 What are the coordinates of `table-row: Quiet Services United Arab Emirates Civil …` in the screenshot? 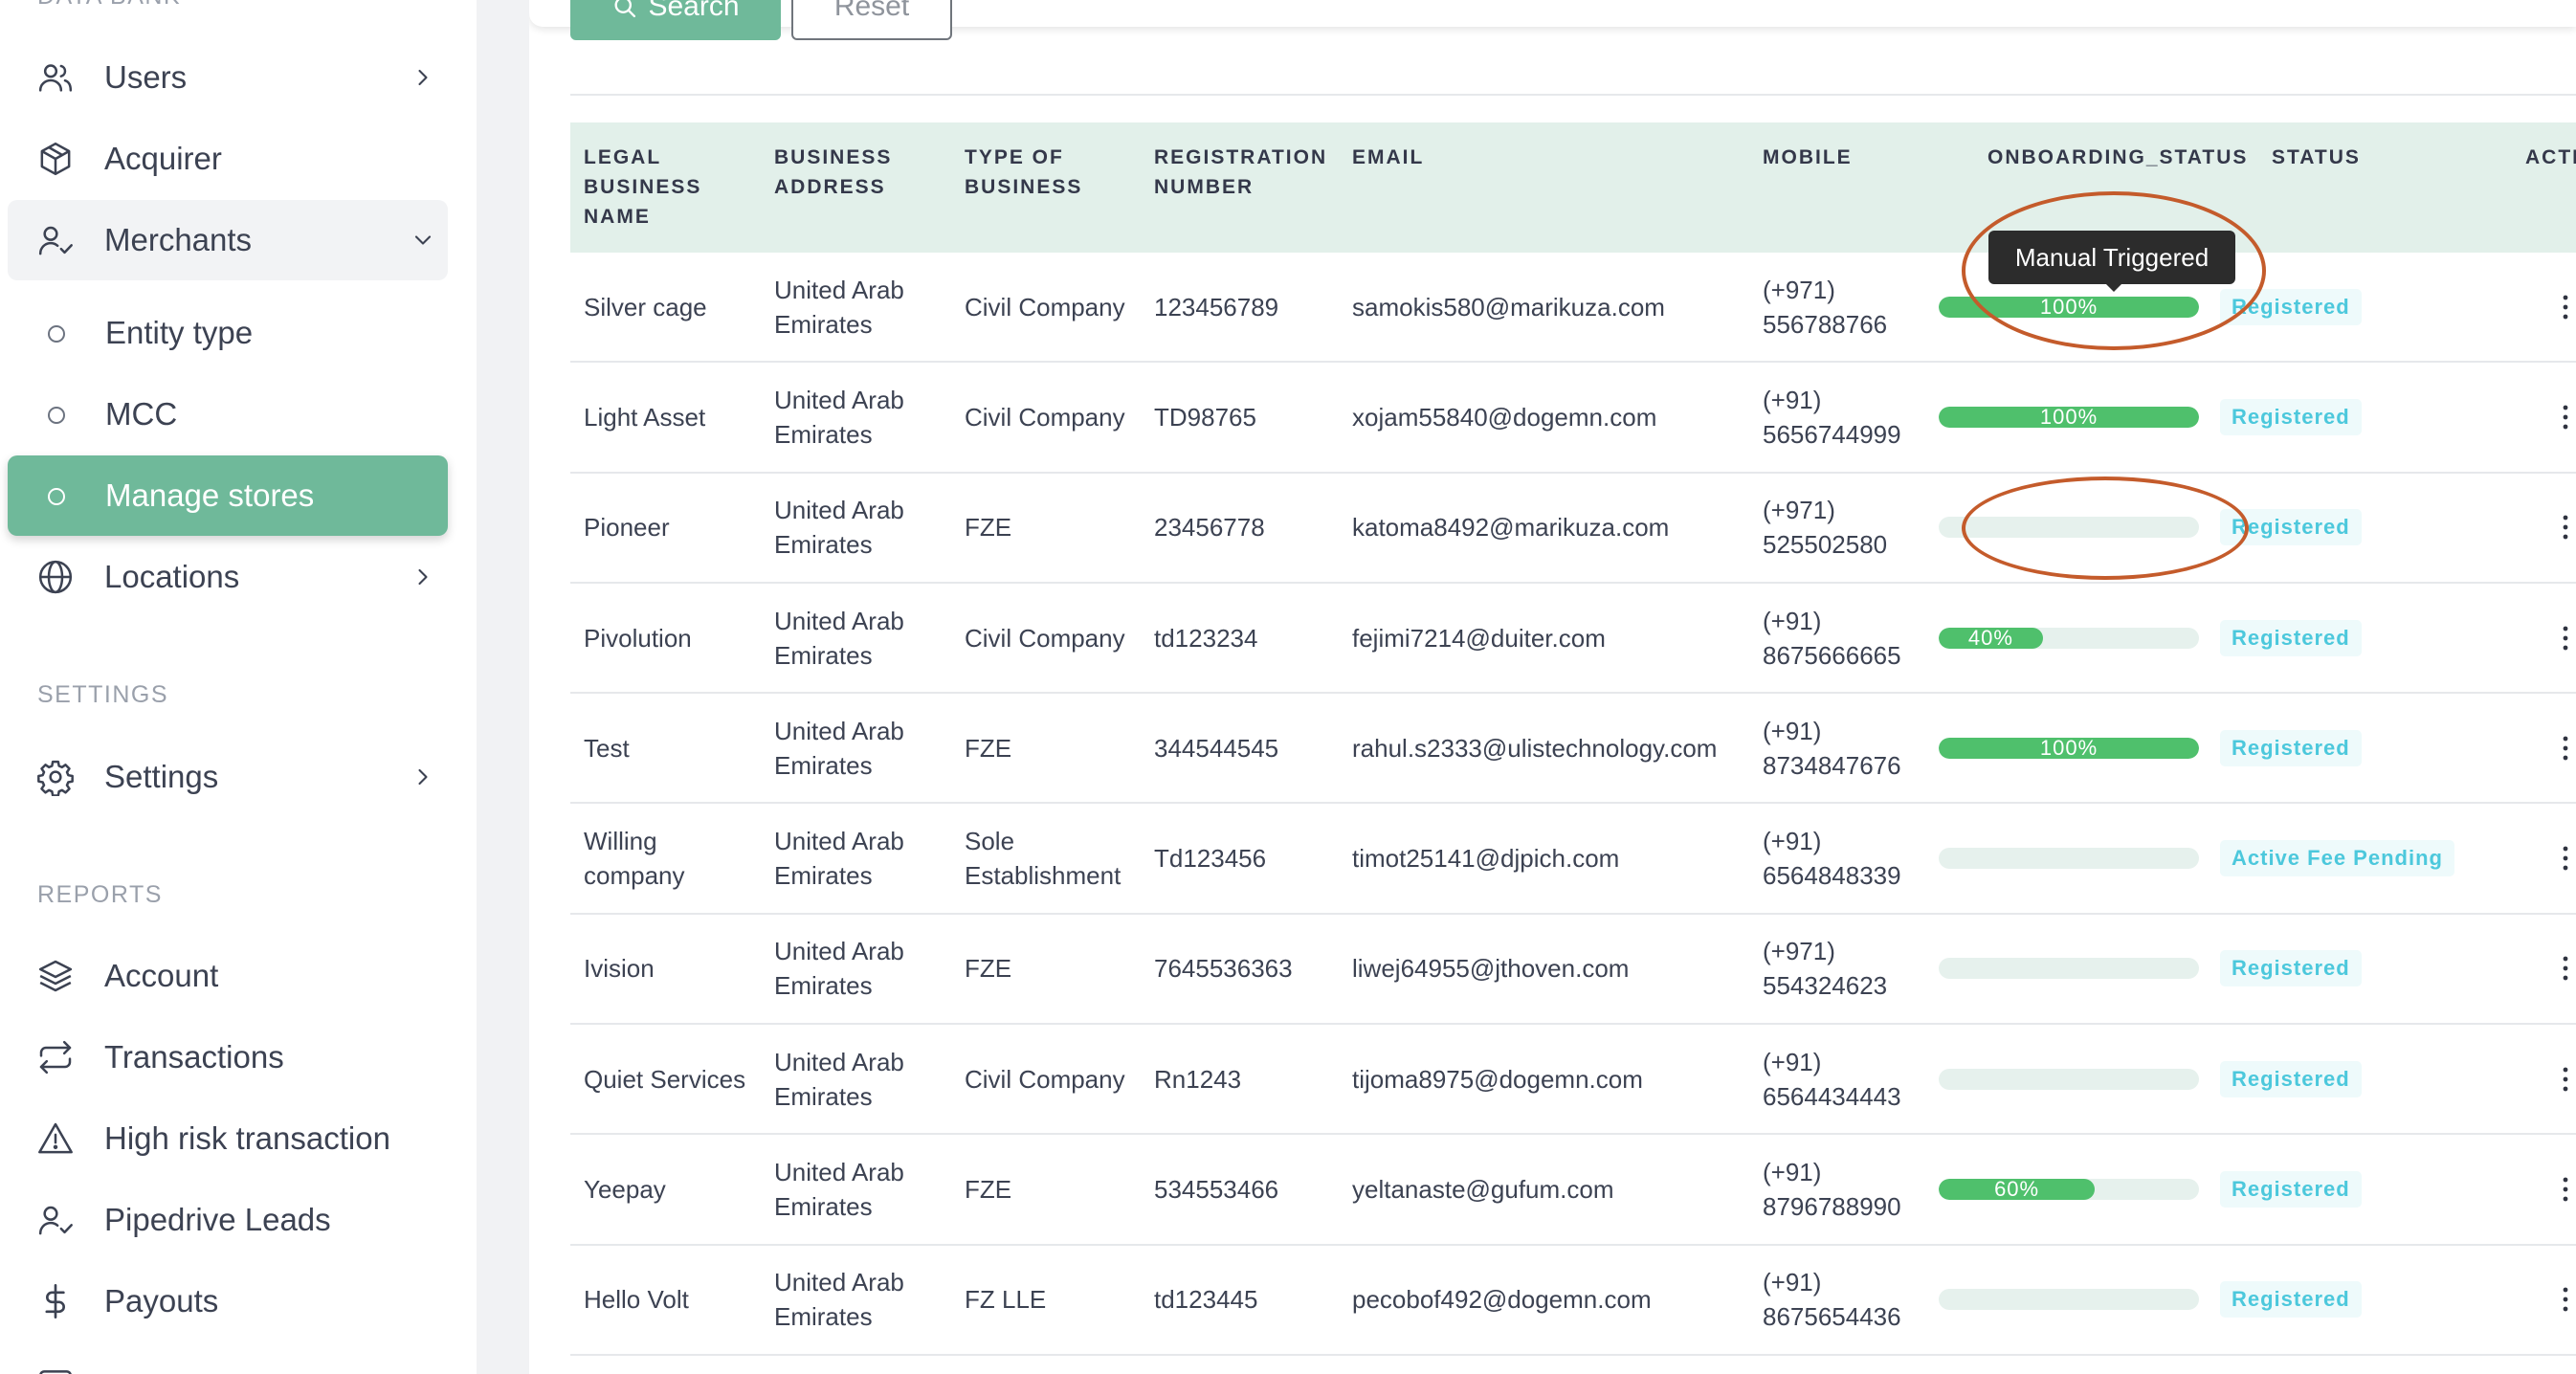 It's located at (1573, 1080).